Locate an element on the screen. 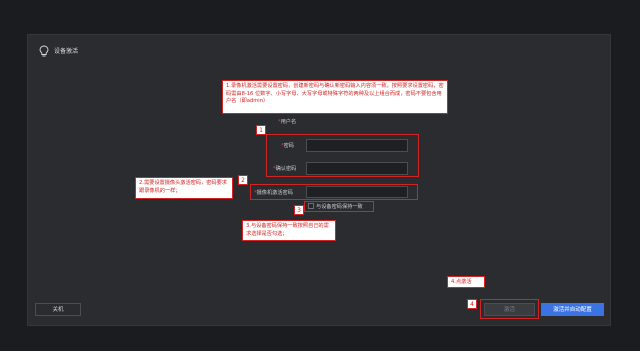  sync-password-label: 与设备密码保持一致 is located at coordinates (339, 207).